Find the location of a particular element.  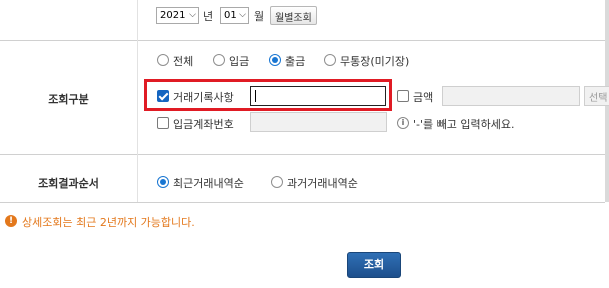

amount-input is located at coordinates (511, 96).